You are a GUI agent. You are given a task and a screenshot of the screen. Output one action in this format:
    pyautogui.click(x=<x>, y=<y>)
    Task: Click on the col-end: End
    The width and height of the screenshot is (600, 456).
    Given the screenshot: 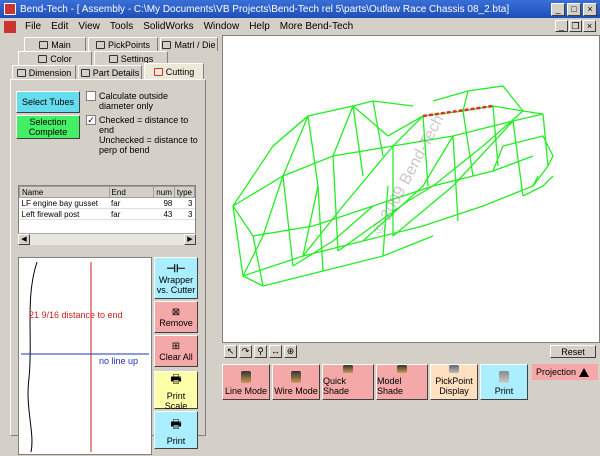 What is the action you would take?
    pyautogui.click(x=131, y=192)
    